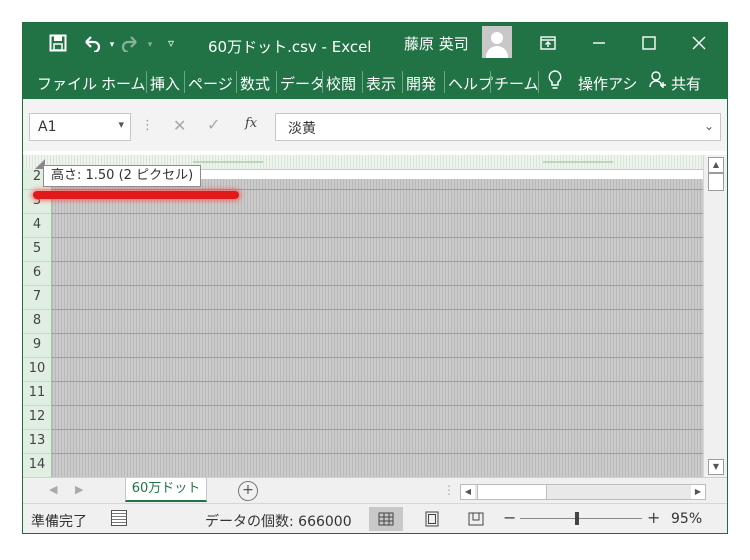 The width and height of the screenshot is (750, 560). Describe the element at coordinates (386, 519) in the screenshot. I see `normal-view-icon` at that location.